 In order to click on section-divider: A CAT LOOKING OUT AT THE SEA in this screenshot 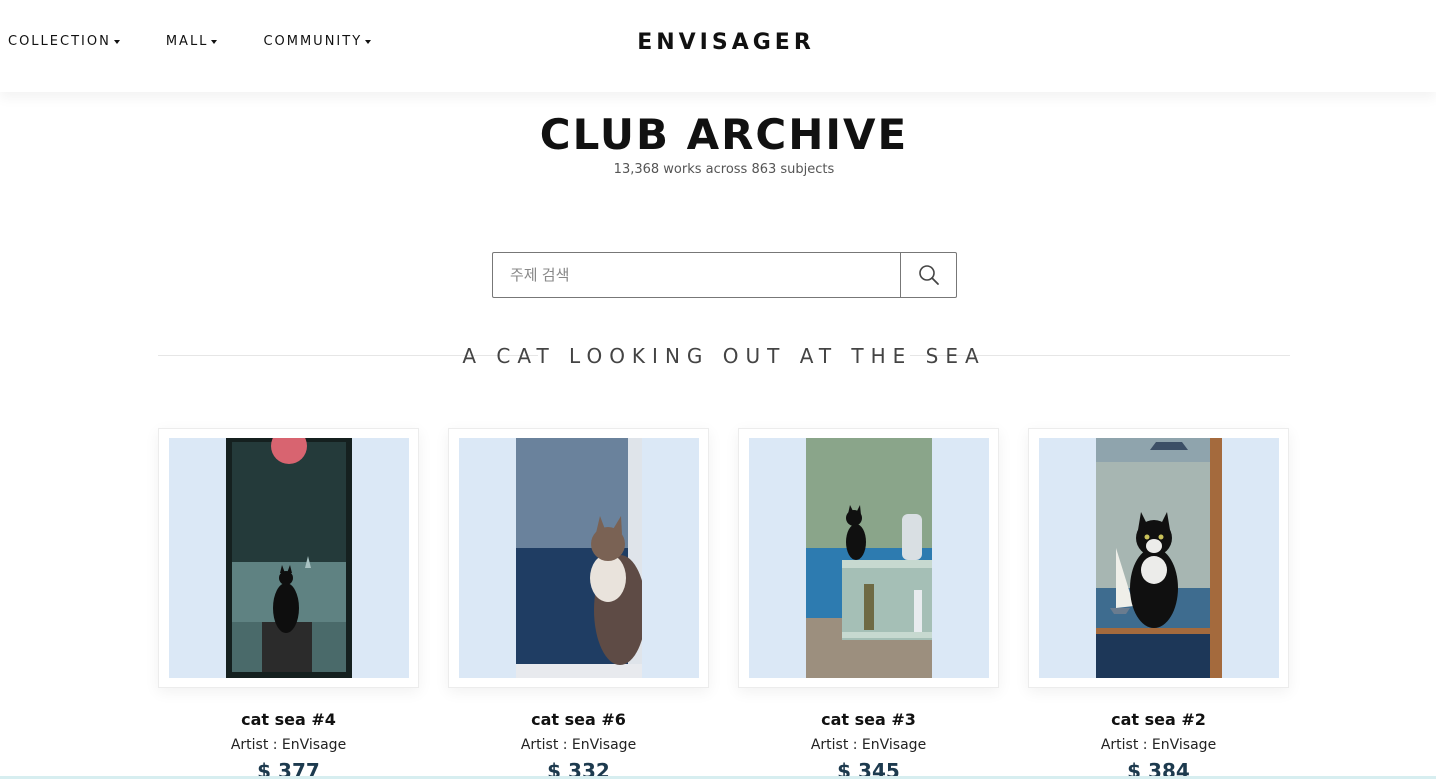, I will do `click(724, 356)`.